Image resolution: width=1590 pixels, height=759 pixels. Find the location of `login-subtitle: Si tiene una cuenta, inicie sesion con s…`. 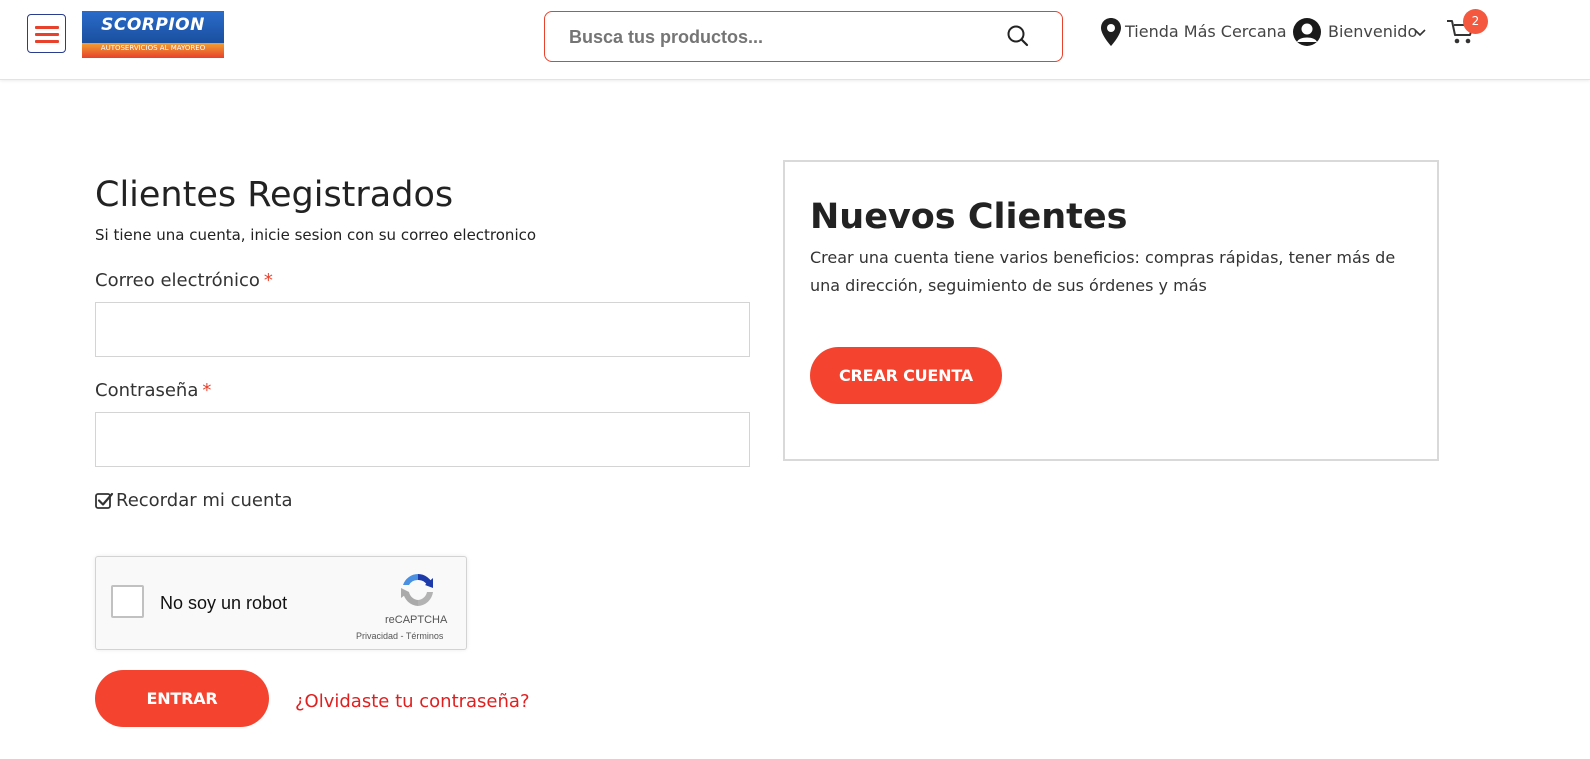

login-subtitle: Si tiene una cuenta, inicie sesion con s… is located at coordinates (316, 235).